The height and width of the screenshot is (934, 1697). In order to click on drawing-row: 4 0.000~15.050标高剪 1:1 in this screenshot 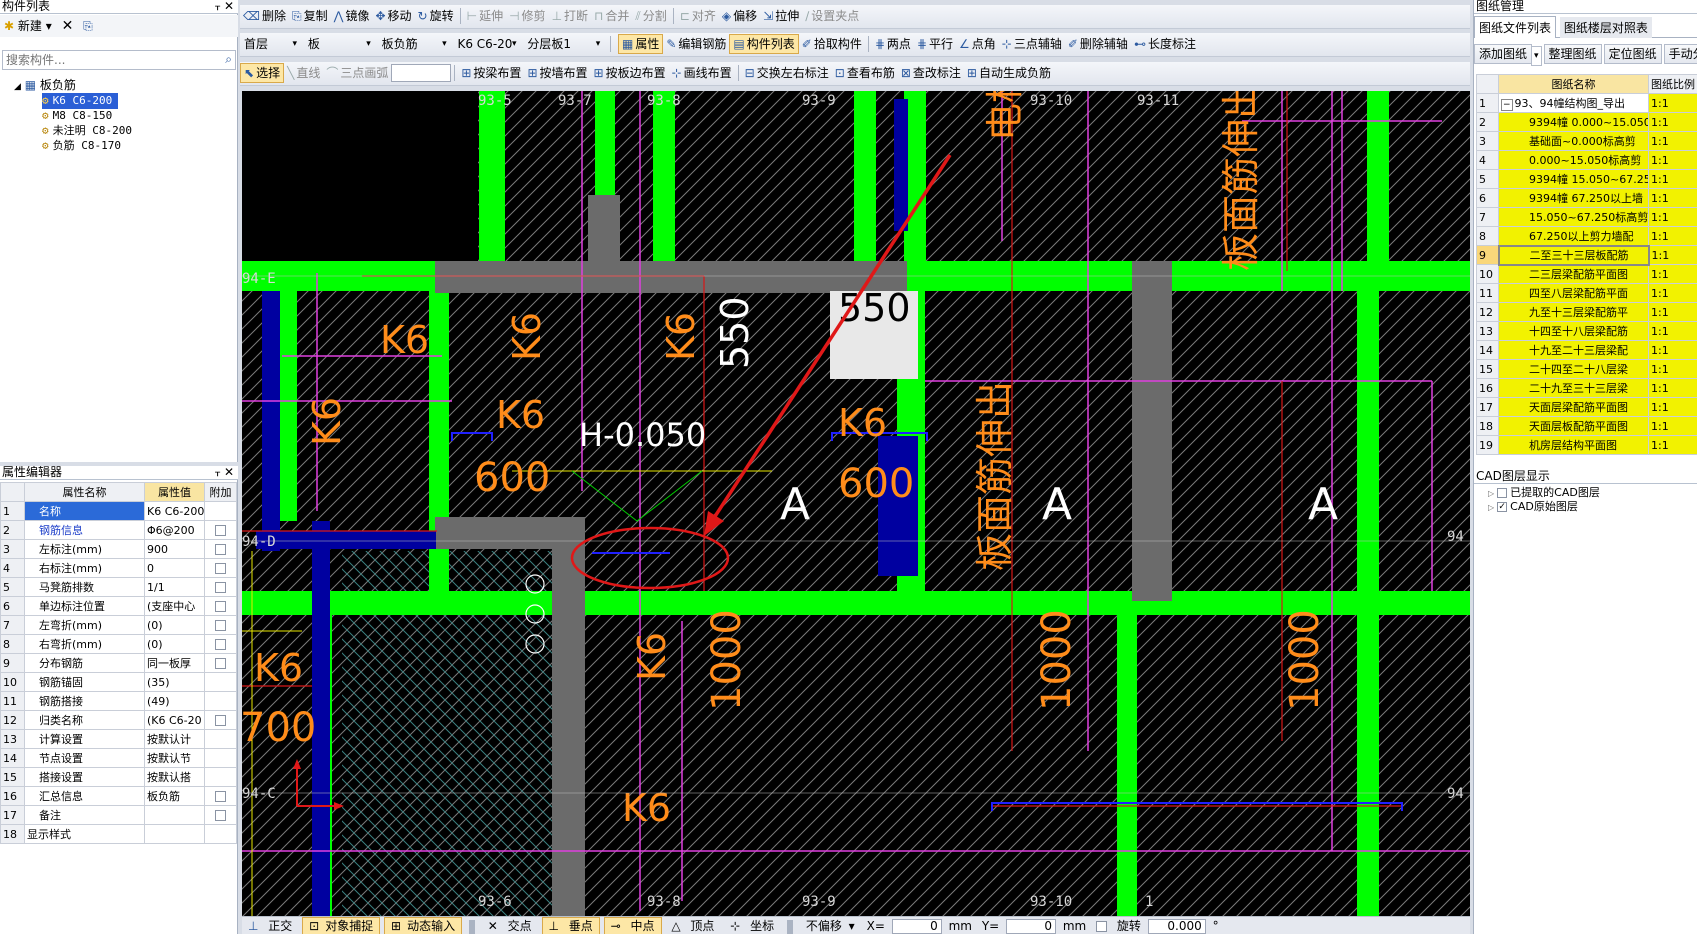, I will do `click(1586, 160)`.